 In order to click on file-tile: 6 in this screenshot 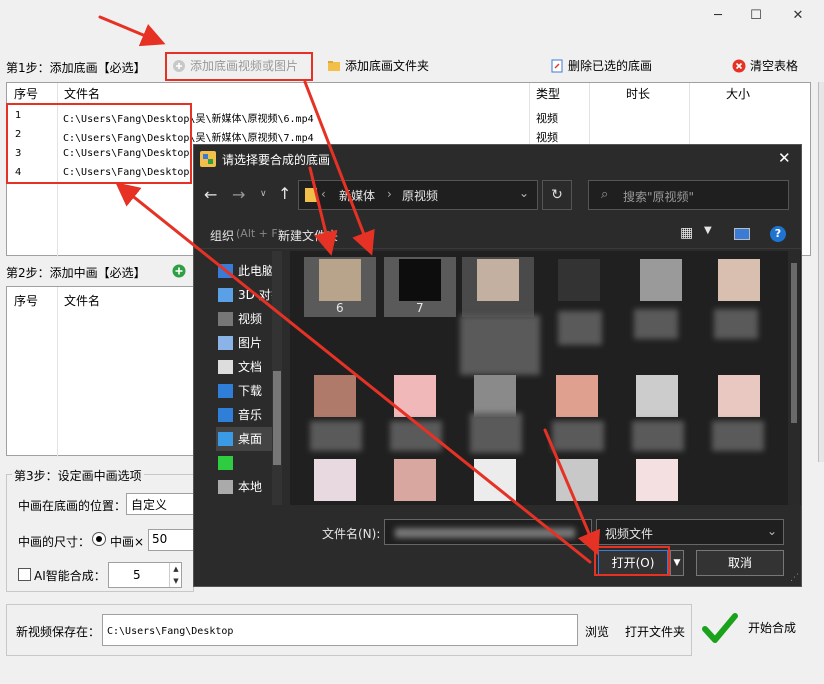, I will do `click(340, 287)`.